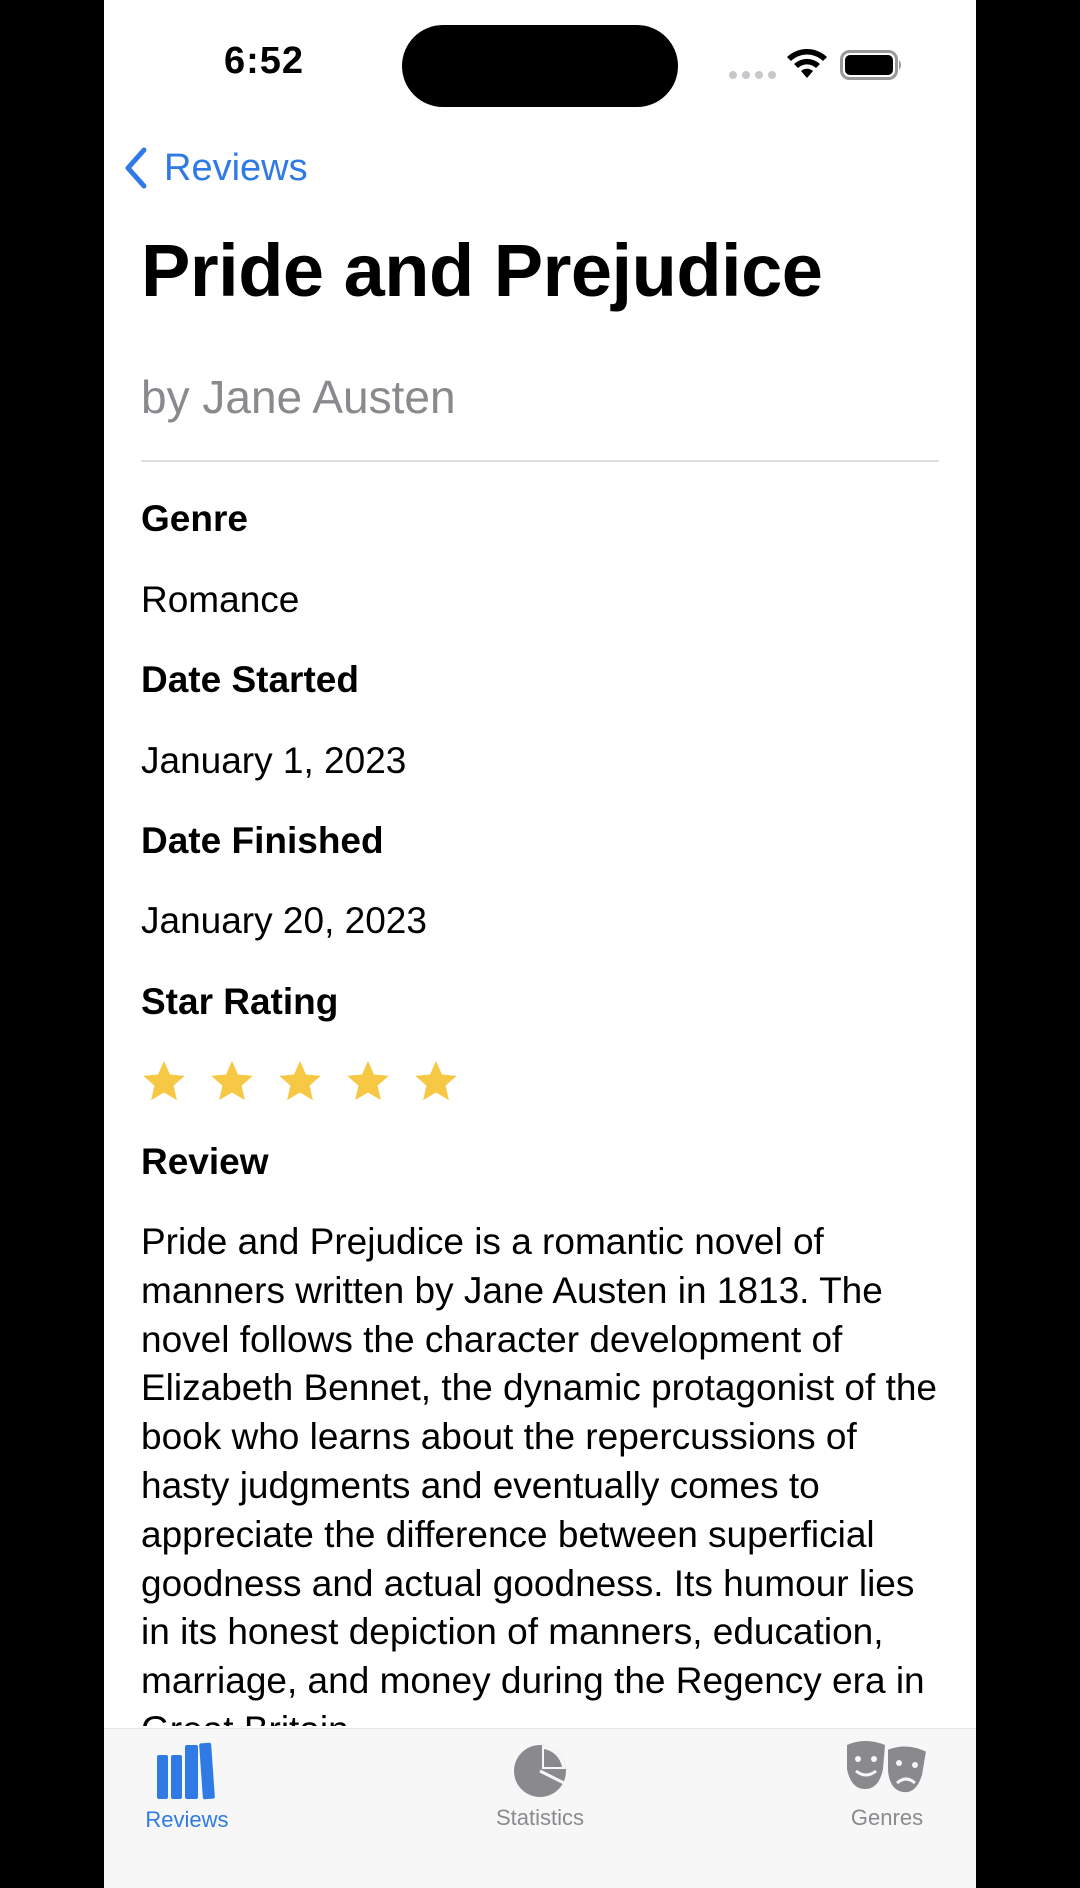 The image size is (1080, 1888). I want to click on tab-bar: Reviews Statistics Genres, so click(540, 1808).